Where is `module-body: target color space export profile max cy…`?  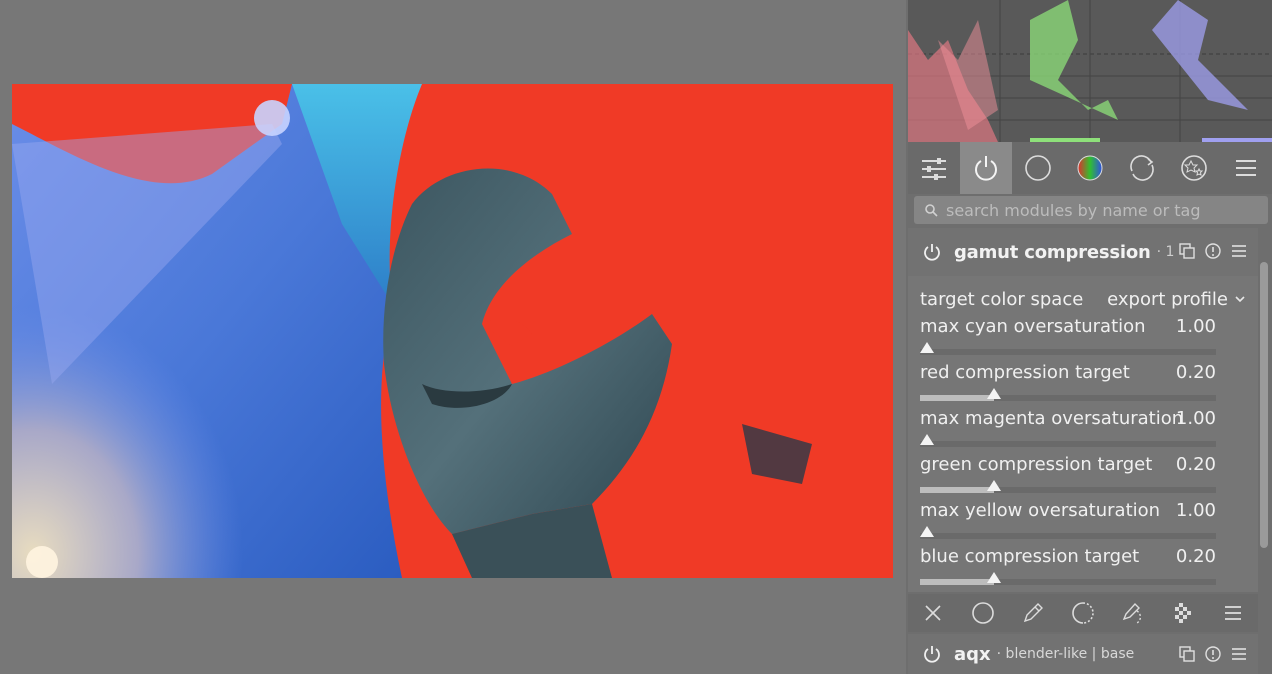
module-body: target color space export profile max cy… is located at coordinates (1083, 434).